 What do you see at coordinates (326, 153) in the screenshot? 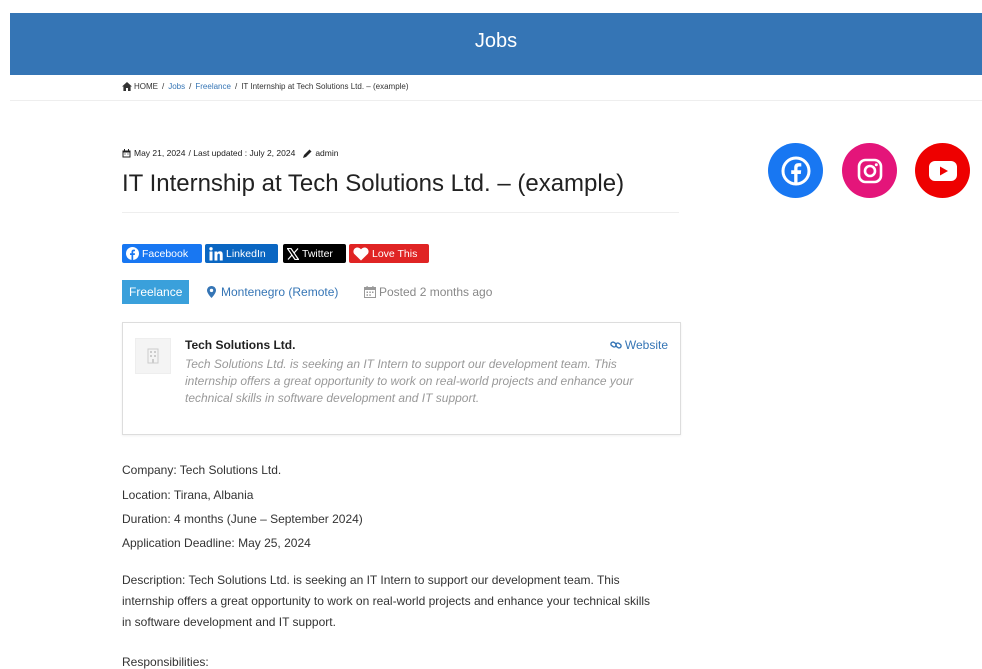
I see `post-author: admin` at bounding box center [326, 153].